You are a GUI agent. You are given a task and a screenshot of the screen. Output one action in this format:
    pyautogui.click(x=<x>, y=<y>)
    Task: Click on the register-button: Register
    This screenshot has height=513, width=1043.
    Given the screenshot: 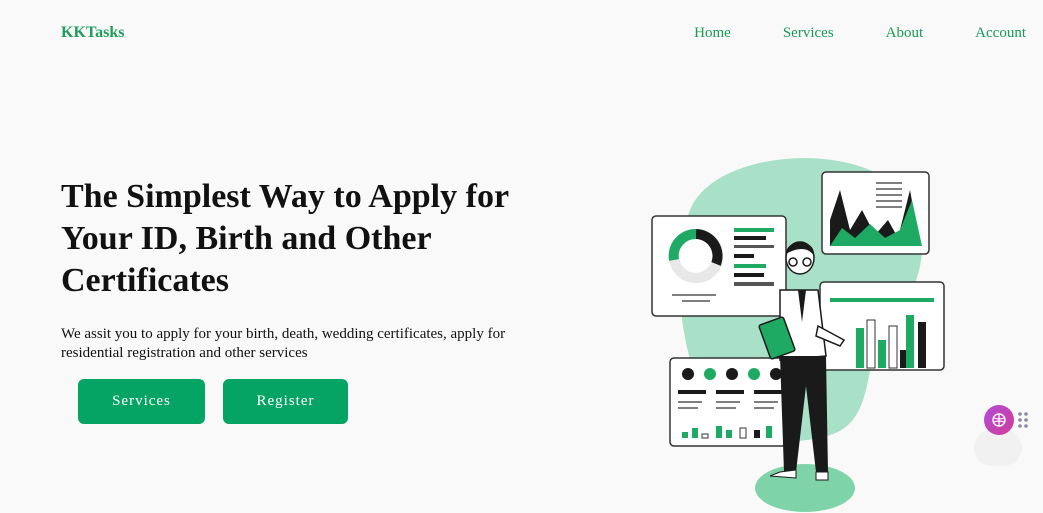 What is the action you would take?
    pyautogui.click(x=285, y=401)
    